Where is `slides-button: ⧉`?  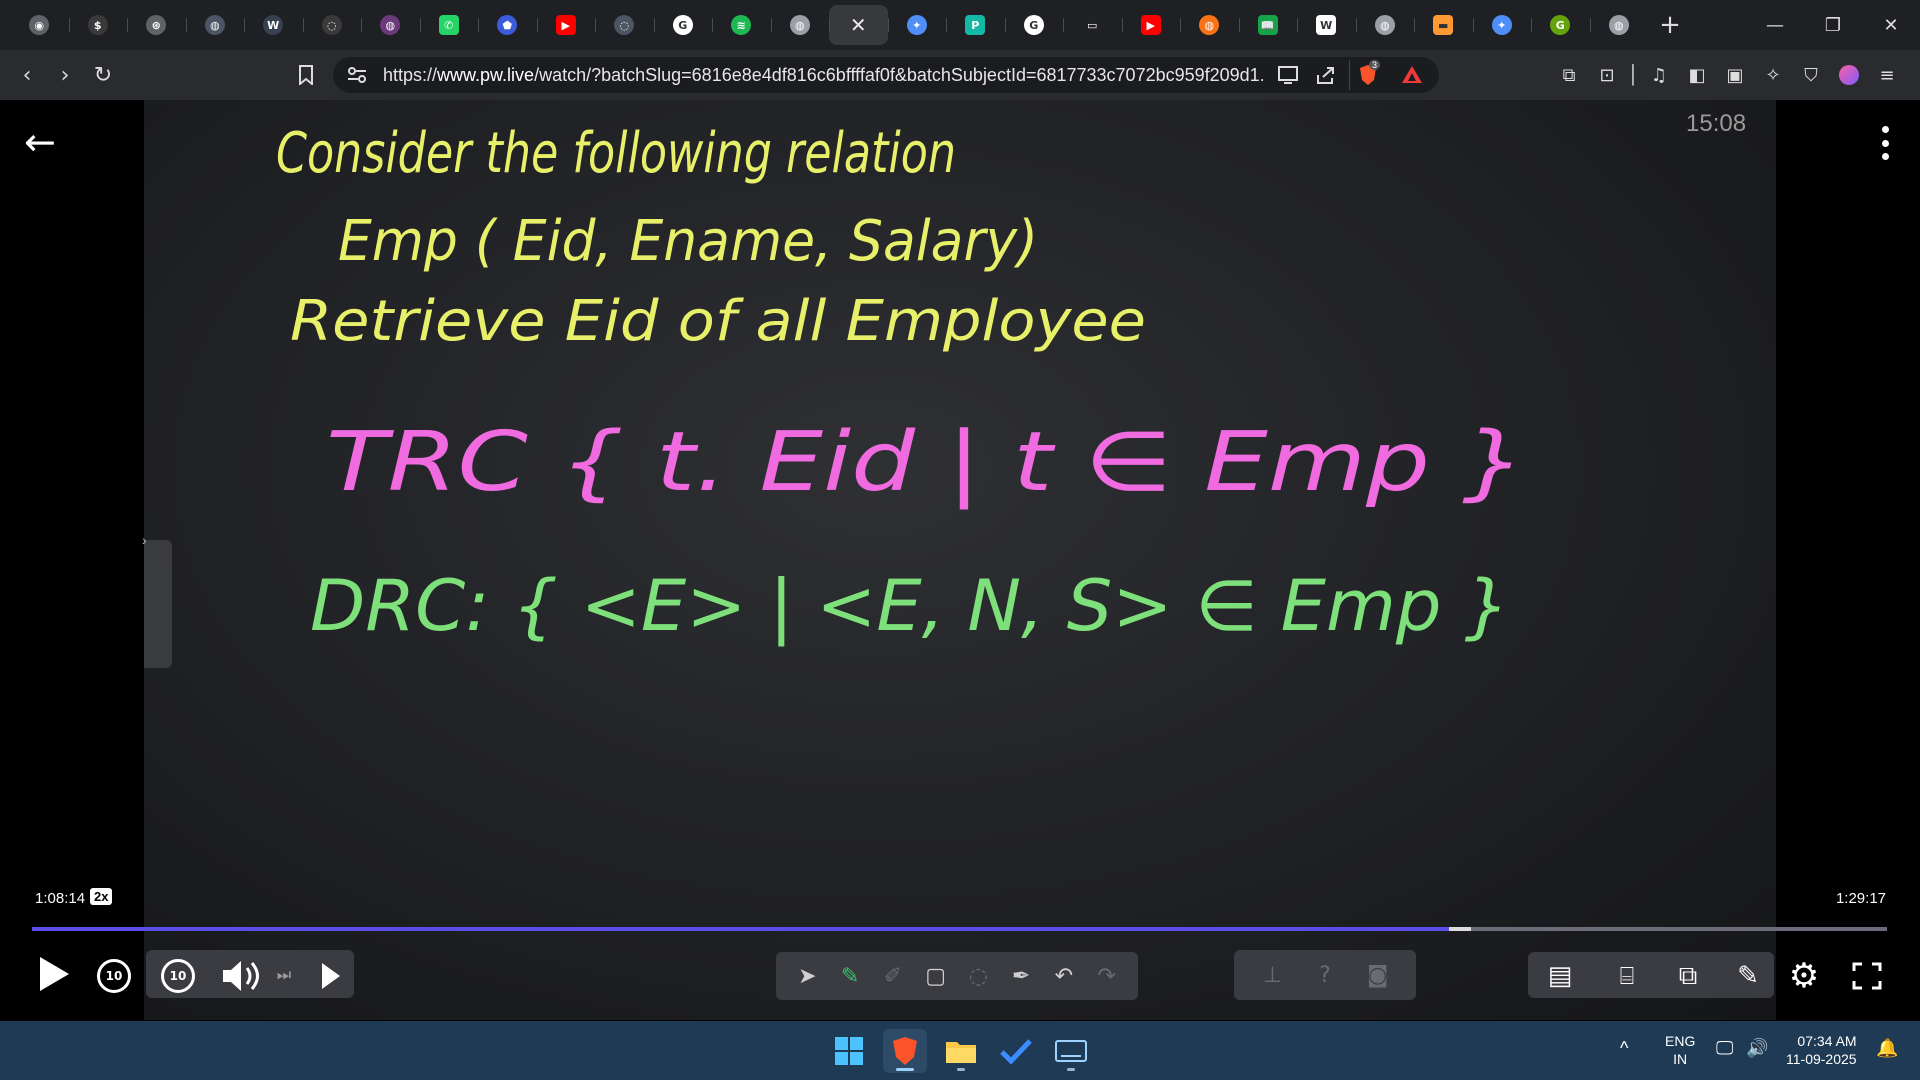
slides-button: ⧉ is located at coordinates (1688, 976).